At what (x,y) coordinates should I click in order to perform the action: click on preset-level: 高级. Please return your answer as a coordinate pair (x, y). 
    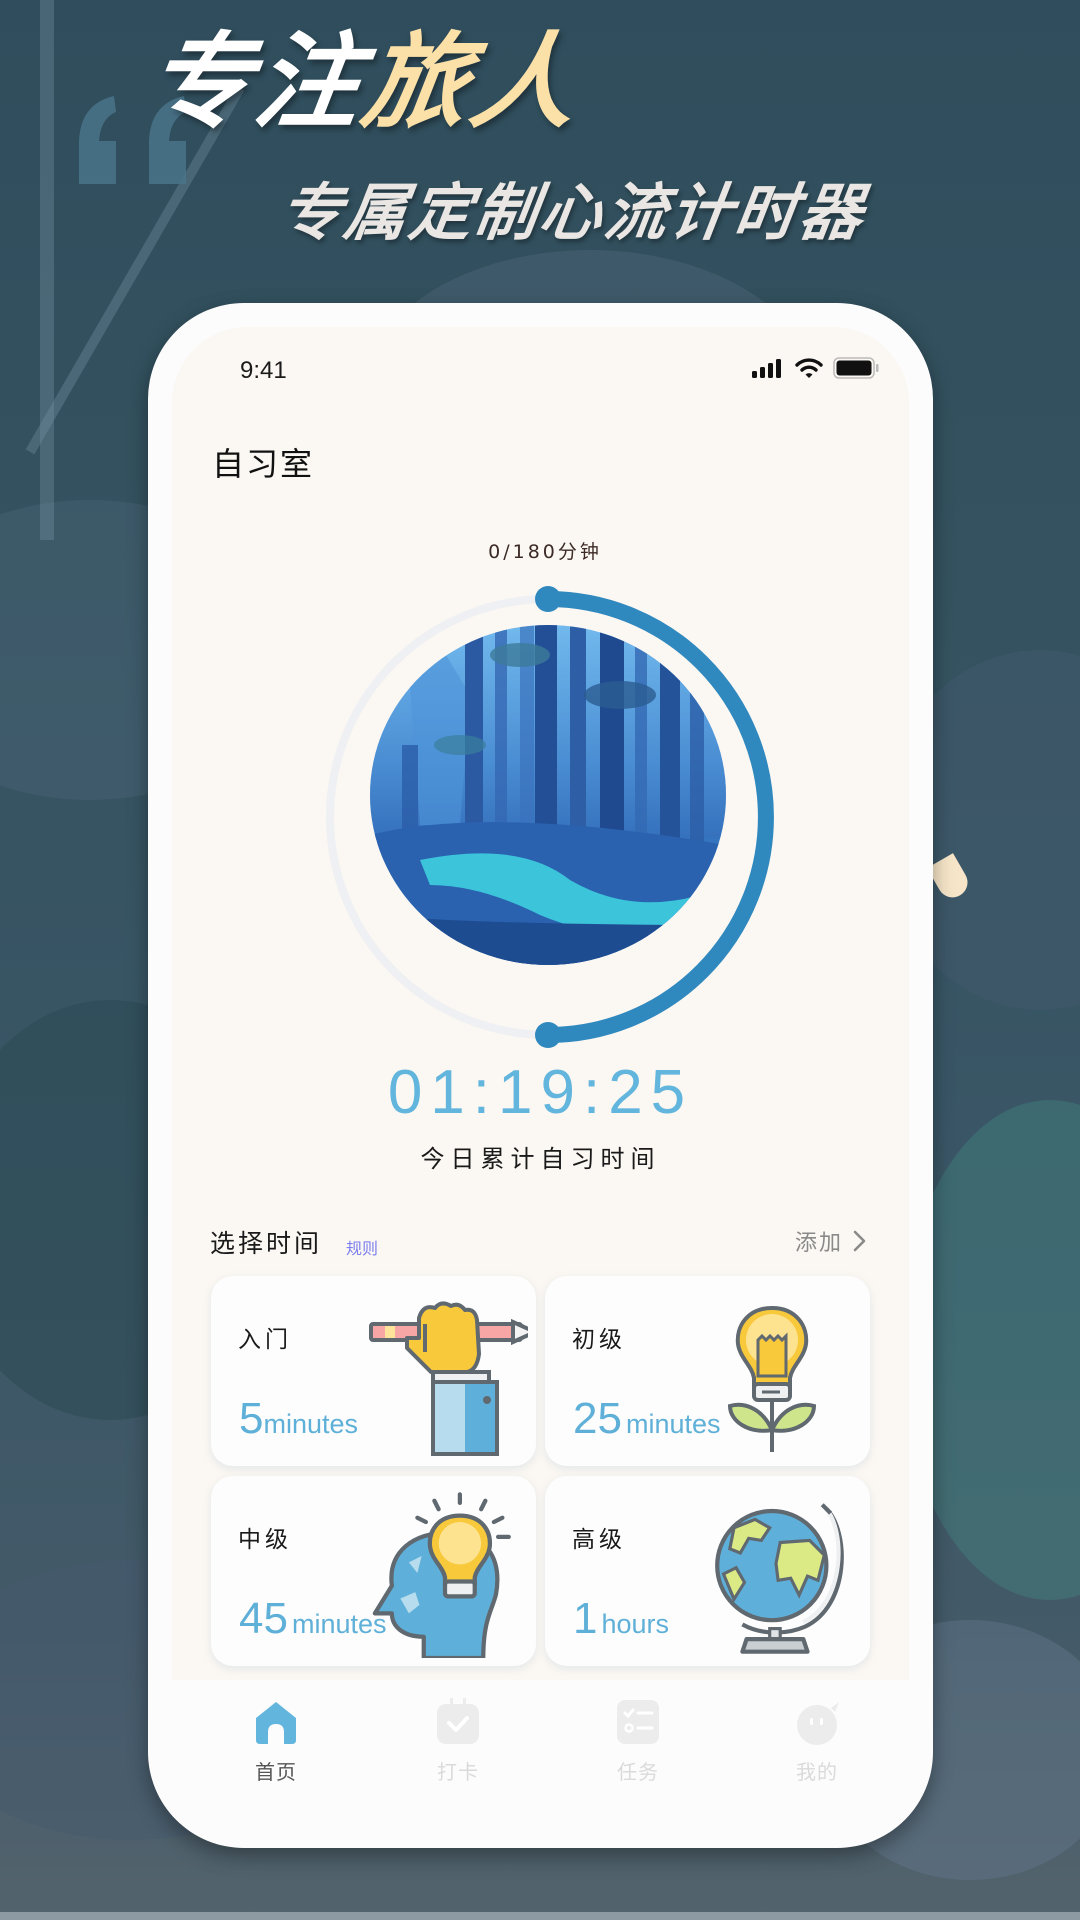
    Looking at the image, I should click on (599, 1540).